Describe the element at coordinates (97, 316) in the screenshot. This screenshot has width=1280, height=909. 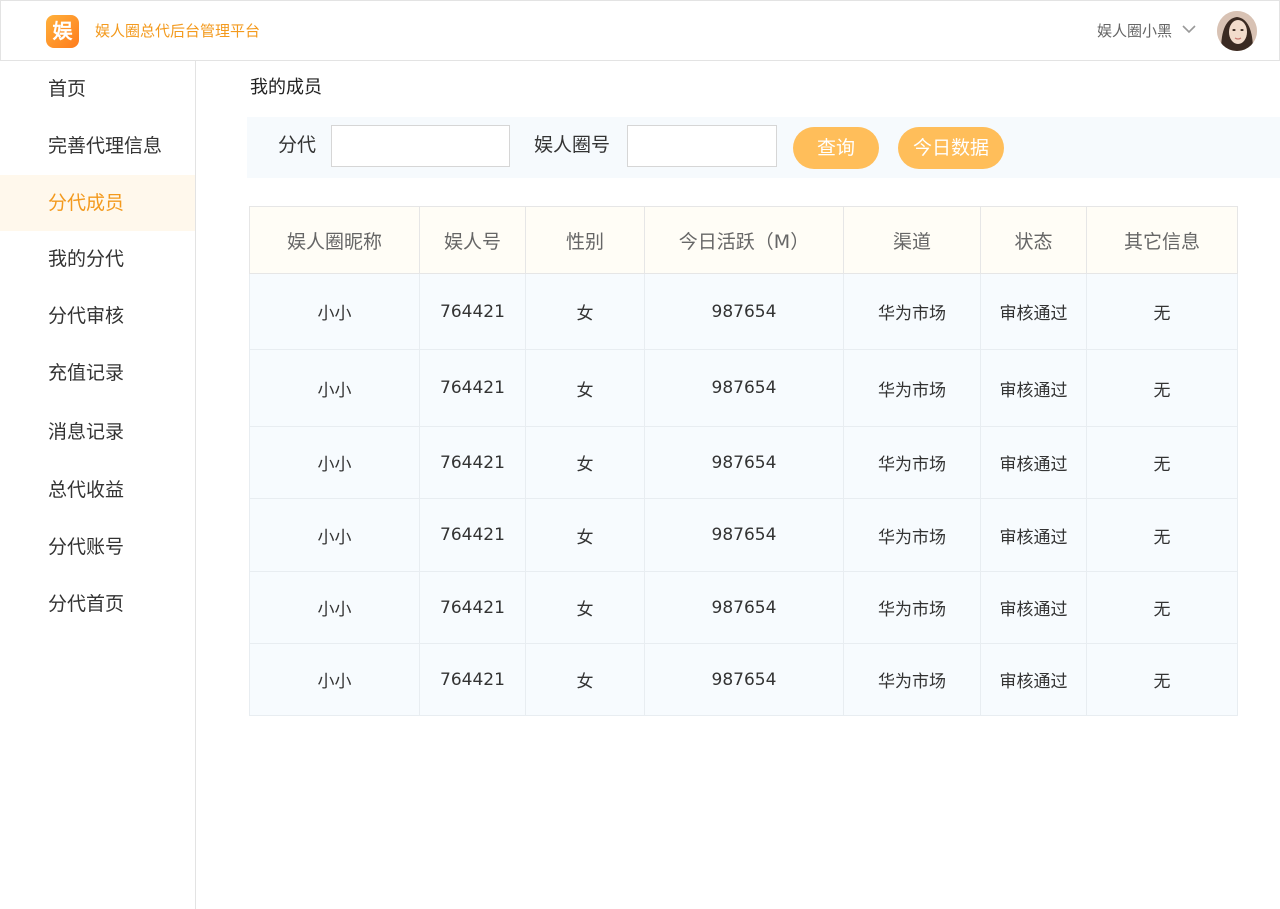
I see `sidebar-item-subagent-review: 分代审核` at that location.